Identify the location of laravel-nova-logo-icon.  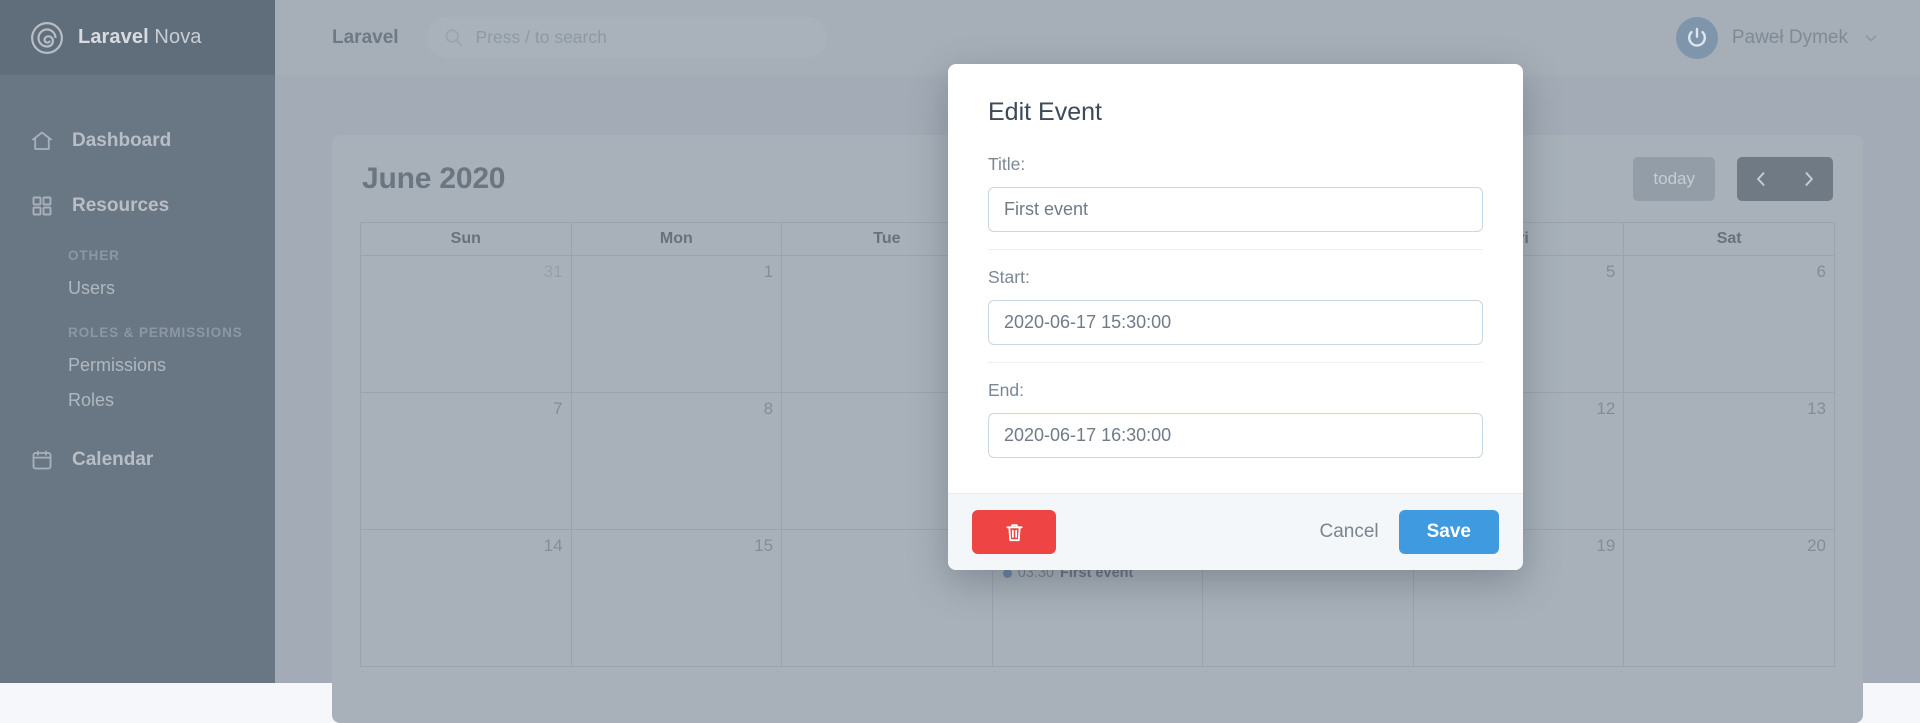
(47, 37).